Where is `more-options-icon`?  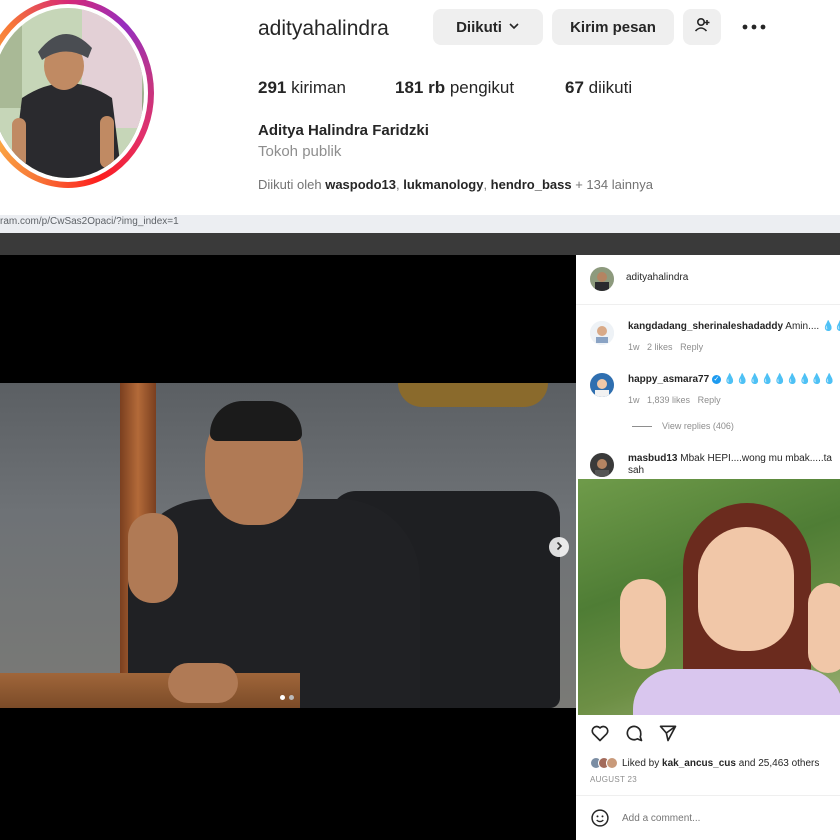
more-options-icon is located at coordinates (754, 29).